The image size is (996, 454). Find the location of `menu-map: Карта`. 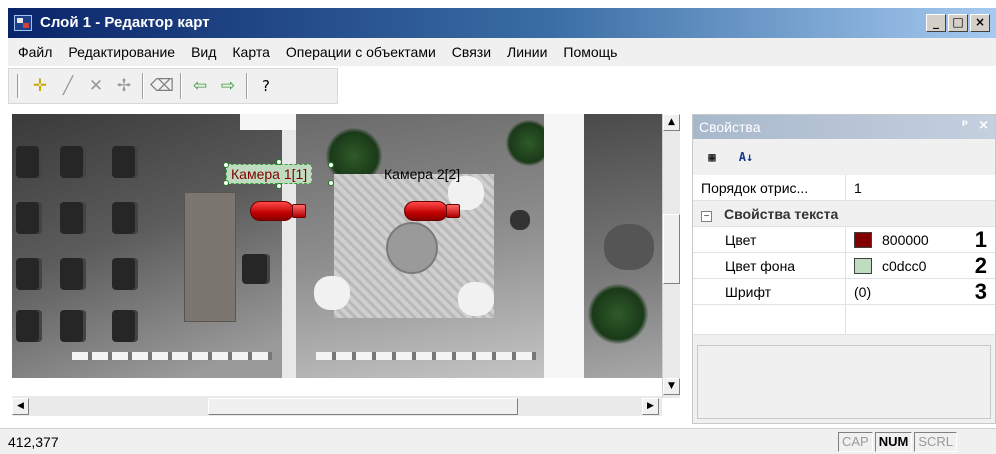

menu-map: Карта is located at coordinates (250, 52).